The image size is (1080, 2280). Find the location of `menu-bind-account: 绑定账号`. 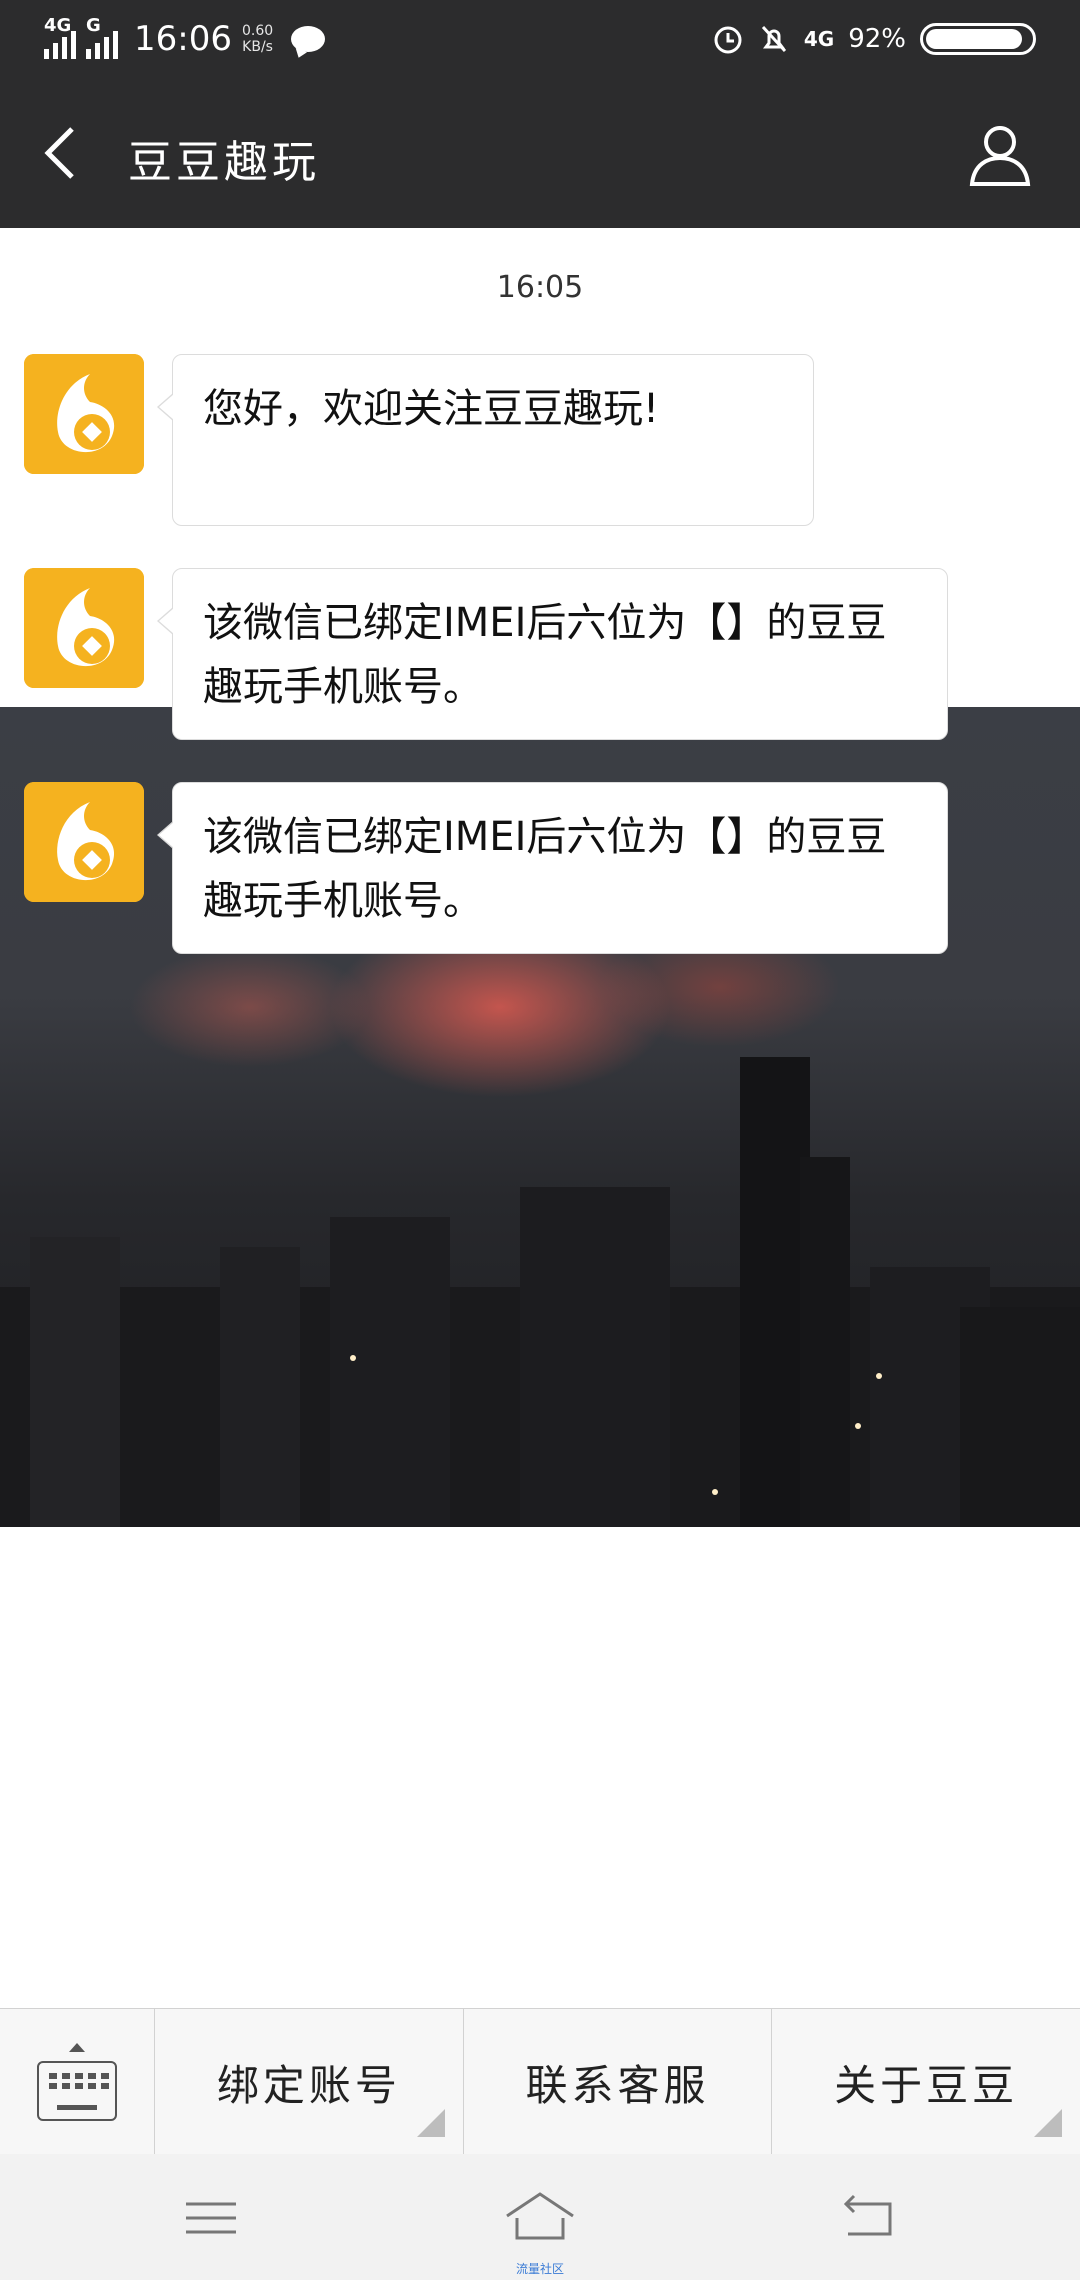

menu-bind-account: 绑定账号 is located at coordinates (309, 2082).